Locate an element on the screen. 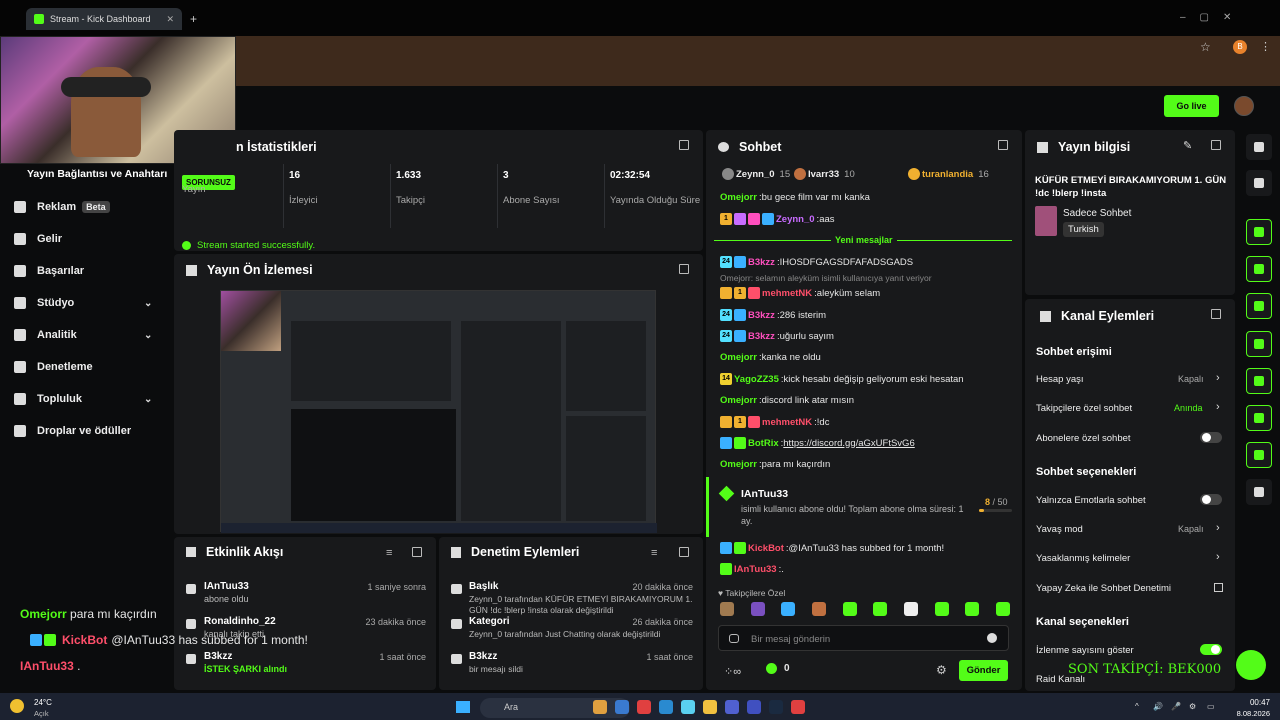 The height and width of the screenshot is (720, 1280). chat-input: Bir mesaj gönderin is located at coordinates (863, 638).